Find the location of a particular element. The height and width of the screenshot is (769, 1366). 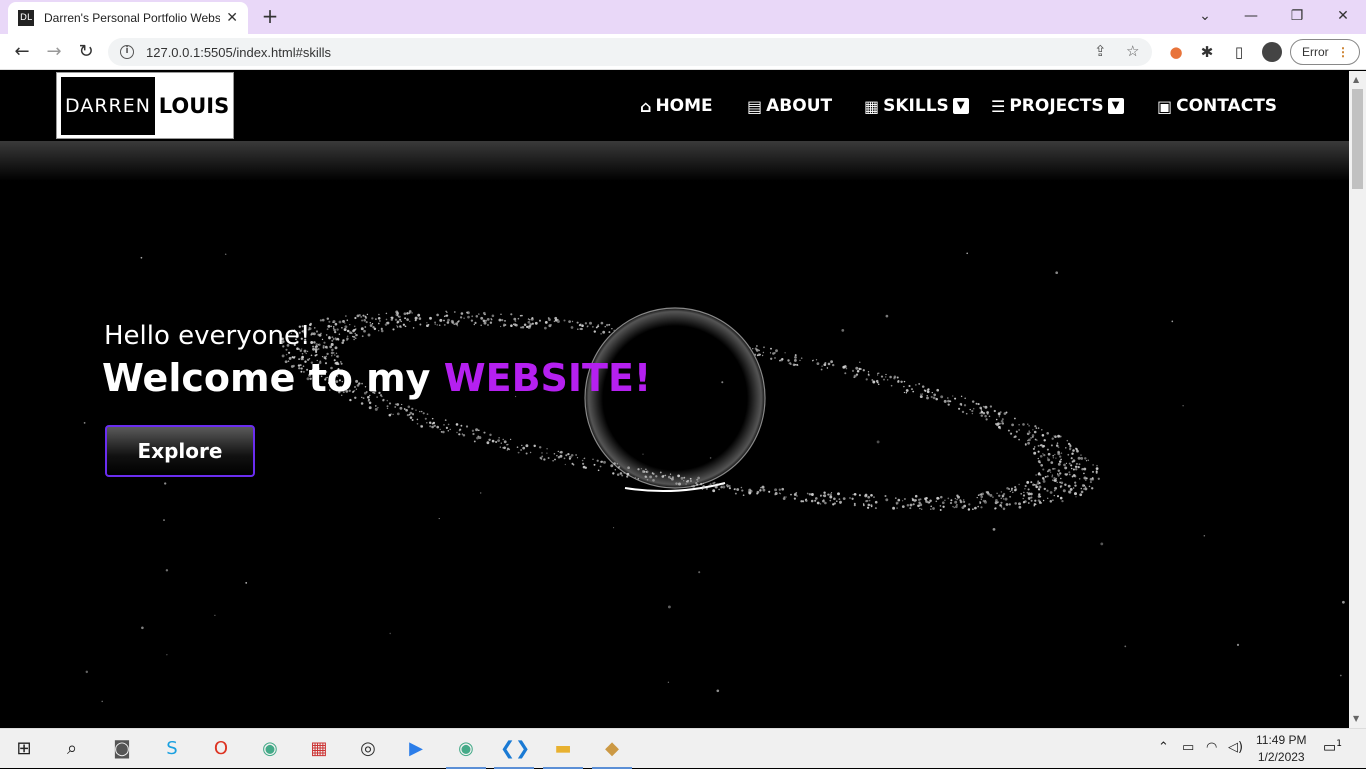

explore-button: Explore is located at coordinates (180, 451).